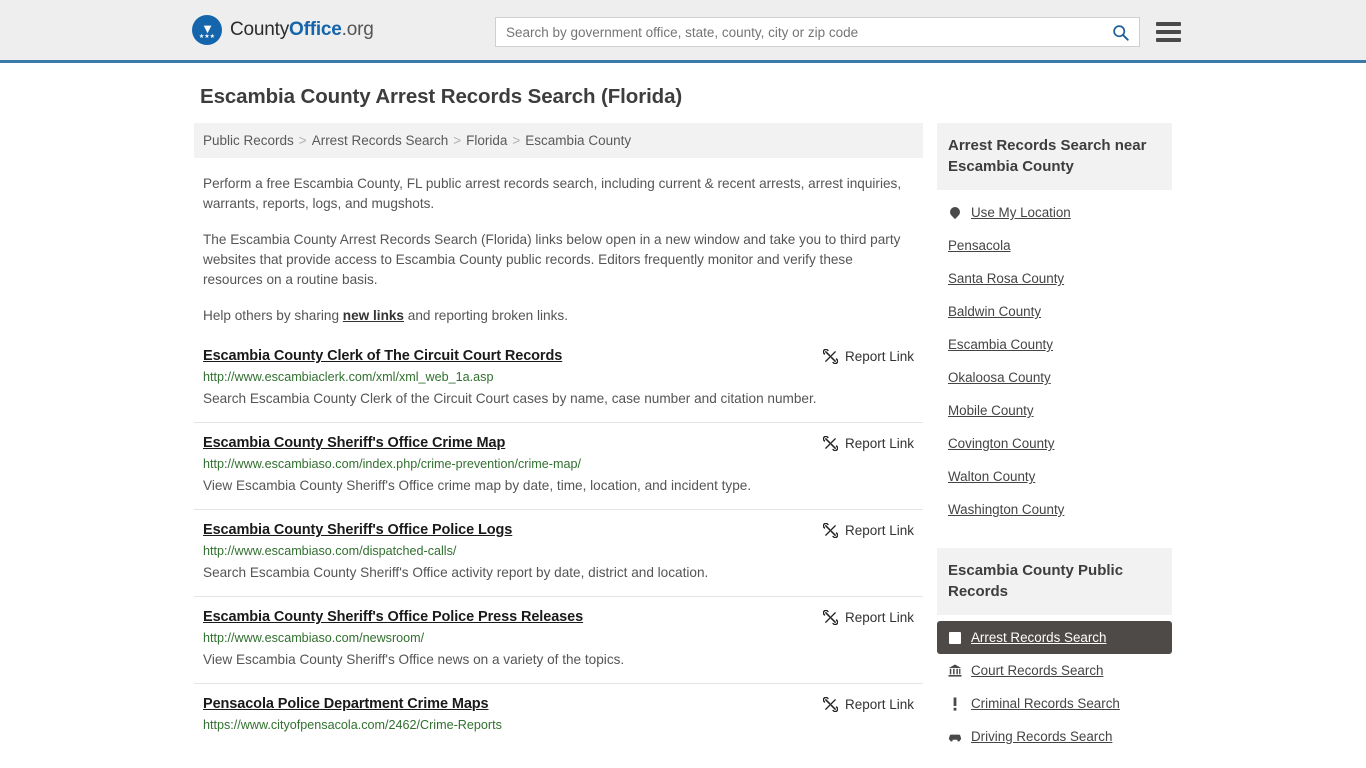 The image size is (1366, 768). What do you see at coordinates (486, 140) in the screenshot?
I see `breadcrumb-item-florida: Florida` at bounding box center [486, 140].